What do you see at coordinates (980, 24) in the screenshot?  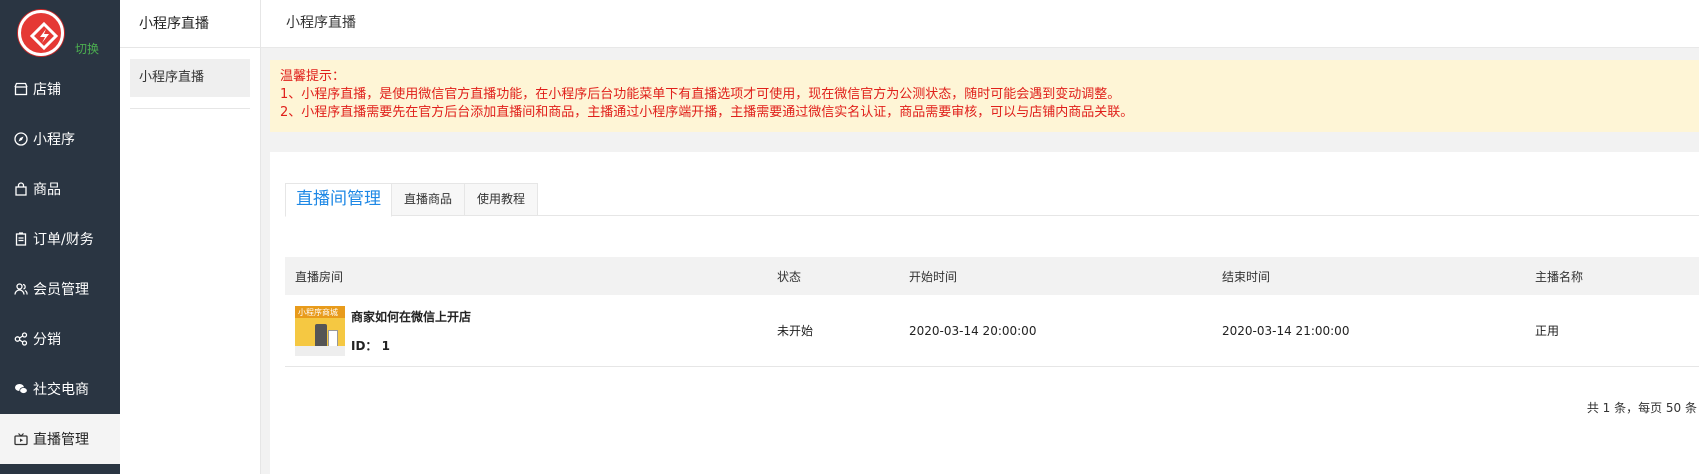 I see `breadcrumb: 小程序直播` at bounding box center [980, 24].